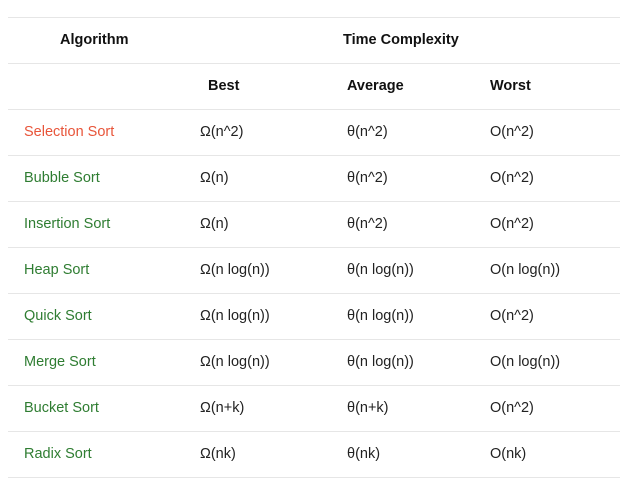  I want to click on best-case-cell: Ω(n^2), so click(222, 132).